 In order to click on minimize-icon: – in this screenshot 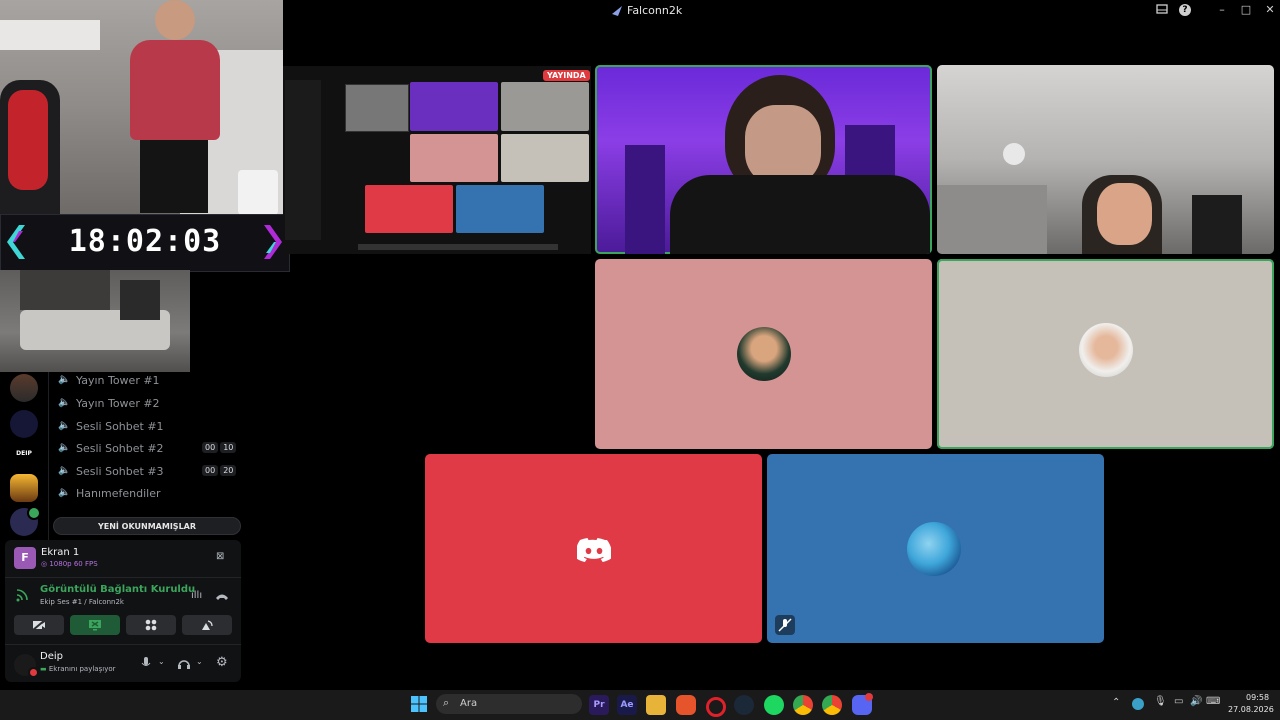, I will do `click(1222, 10)`.